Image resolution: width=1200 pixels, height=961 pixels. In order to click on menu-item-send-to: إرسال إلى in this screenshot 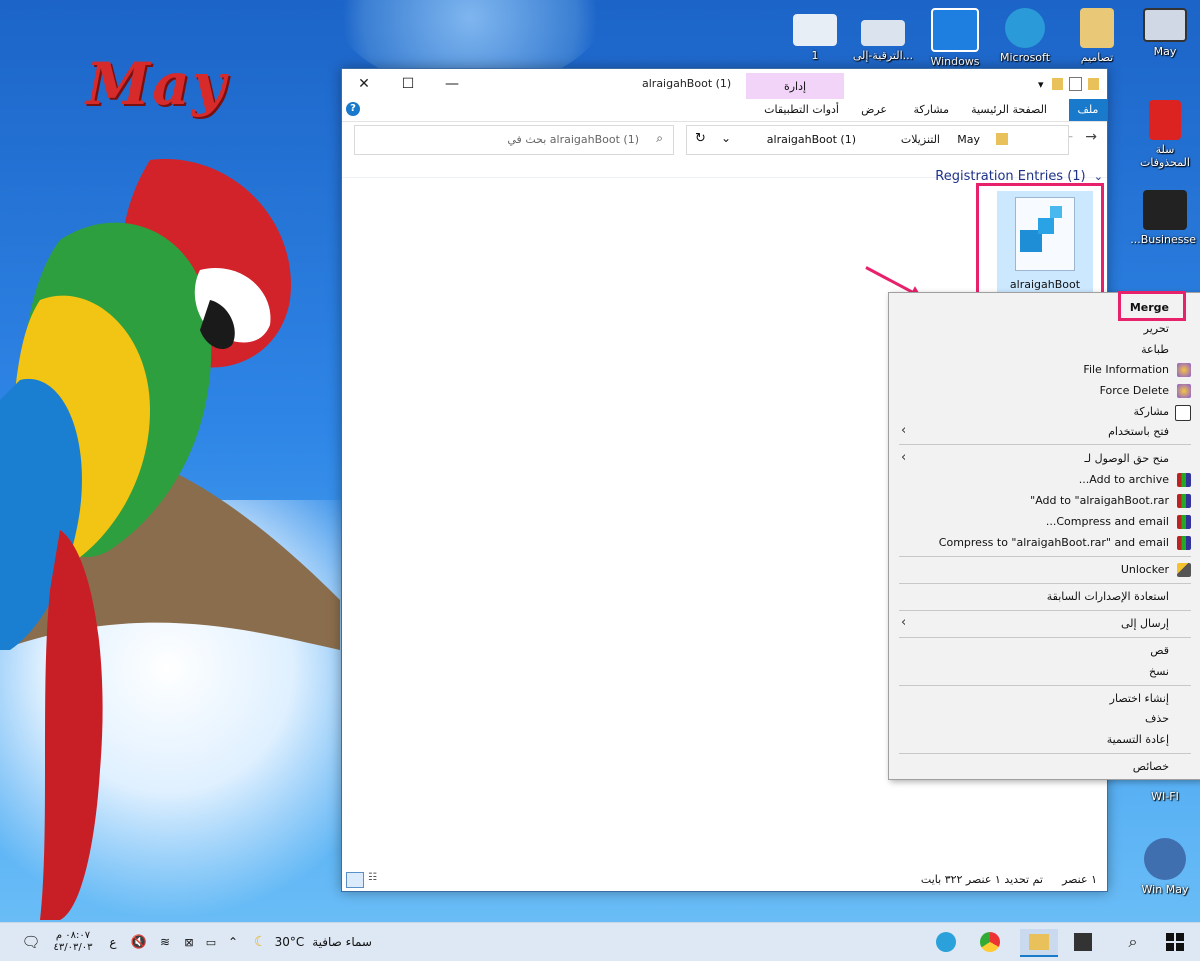, I will do `click(1145, 624)`.